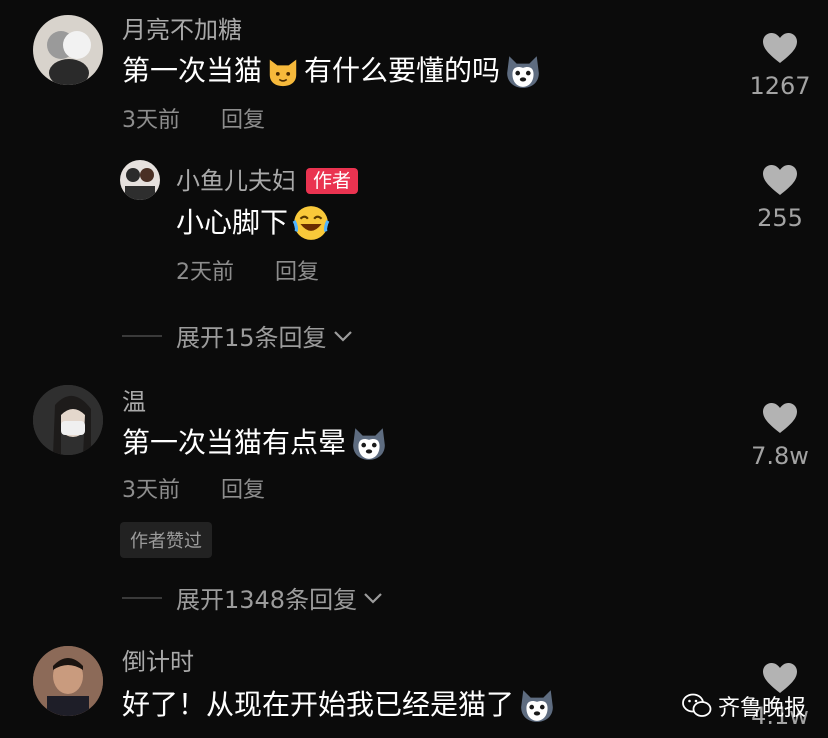  Describe the element at coordinates (267, 600) in the screenshot. I see `expand-replies-label: 展开1348条回复` at that location.